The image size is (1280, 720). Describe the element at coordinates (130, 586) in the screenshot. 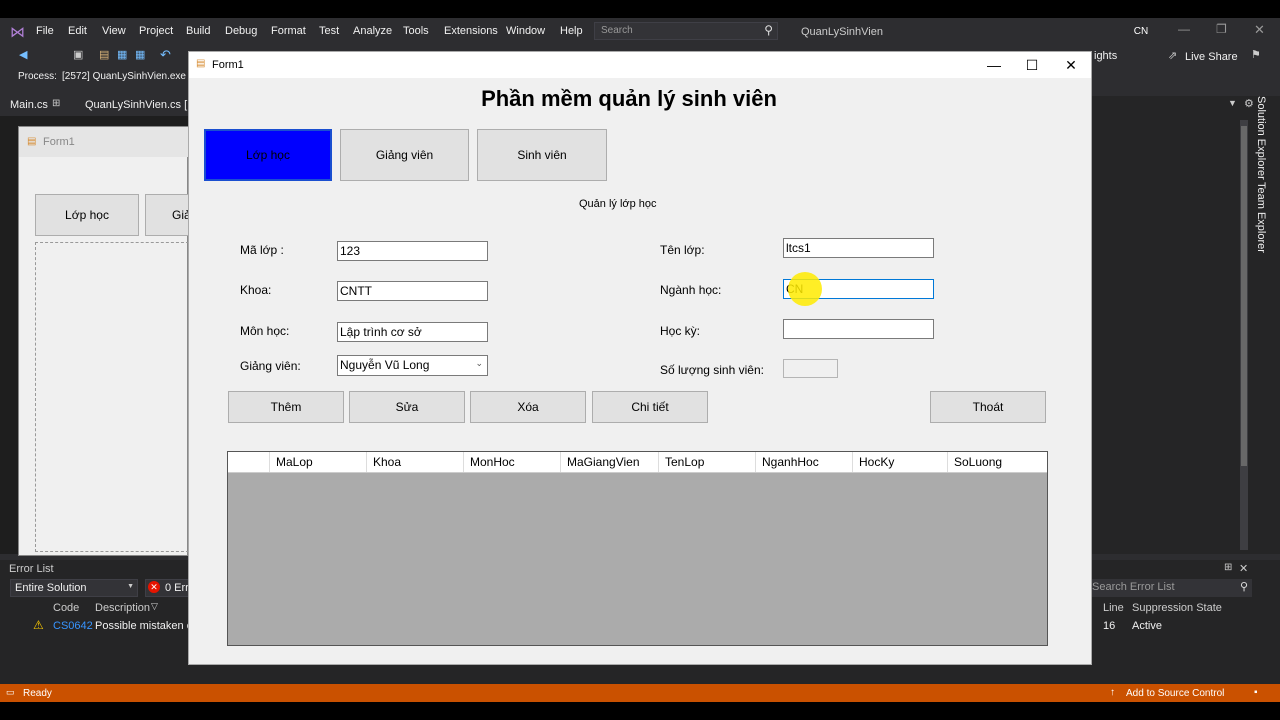

I see `chevron-down-icon: ▼` at that location.